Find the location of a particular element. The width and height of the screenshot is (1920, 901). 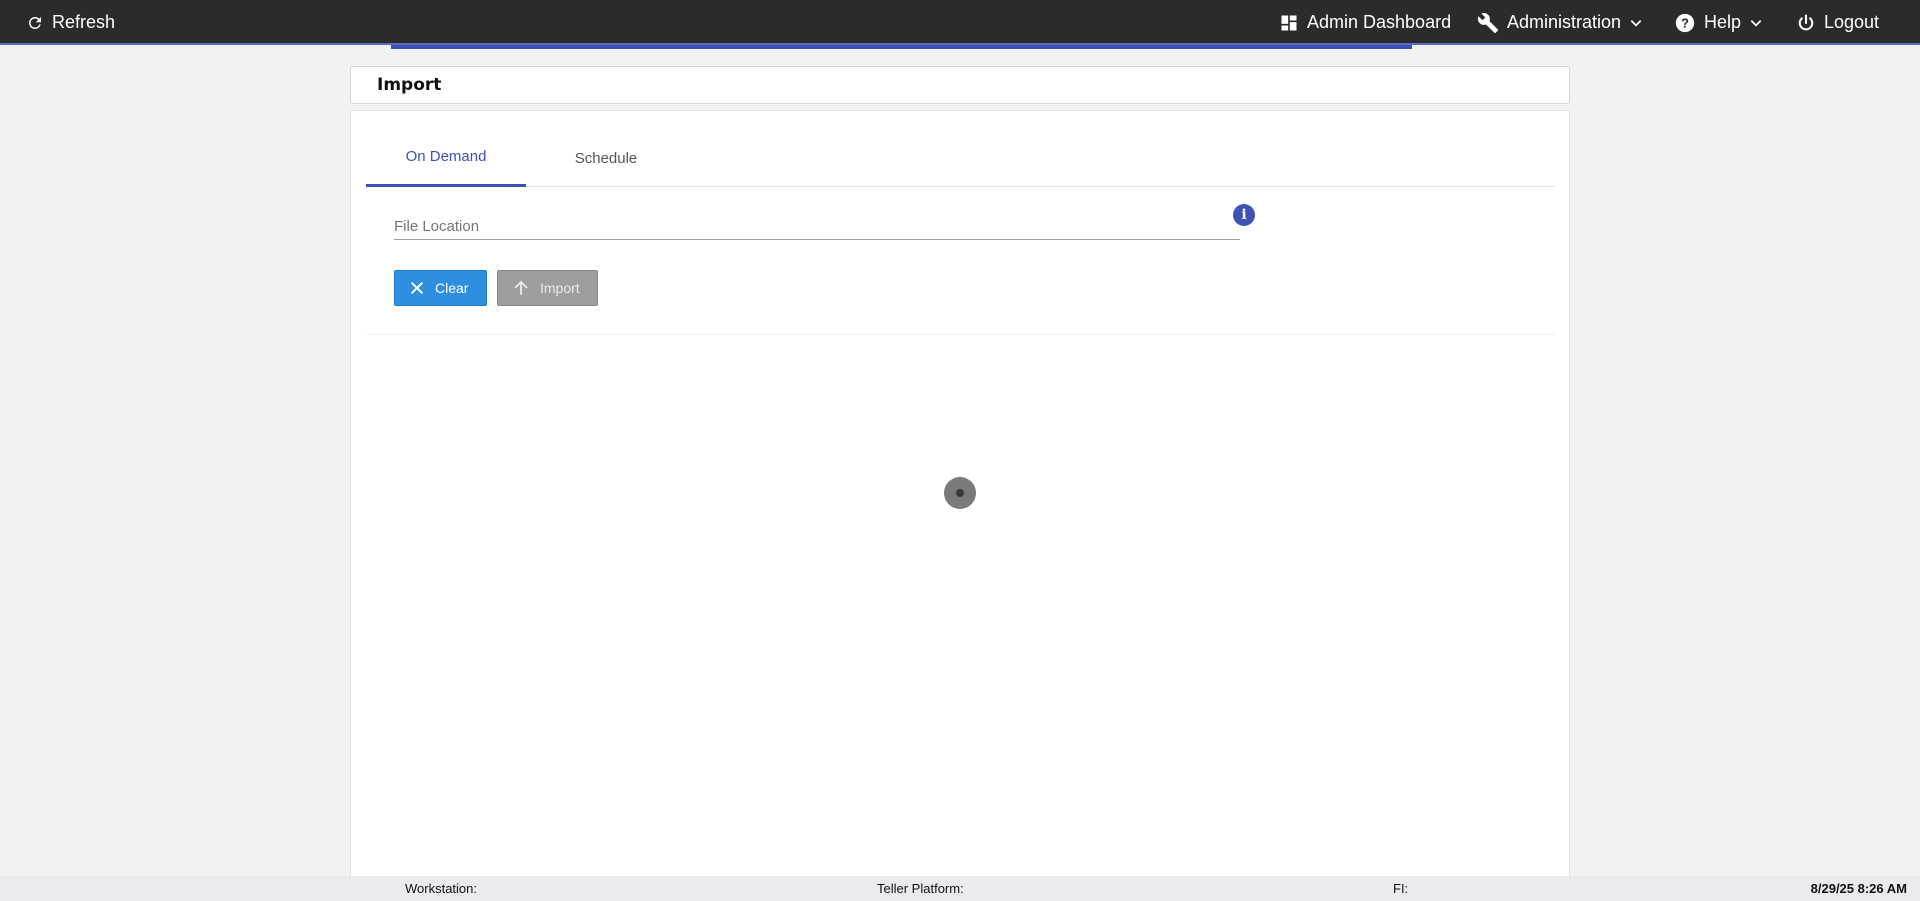

clear-button: Clear is located at coordinates (440, 288).